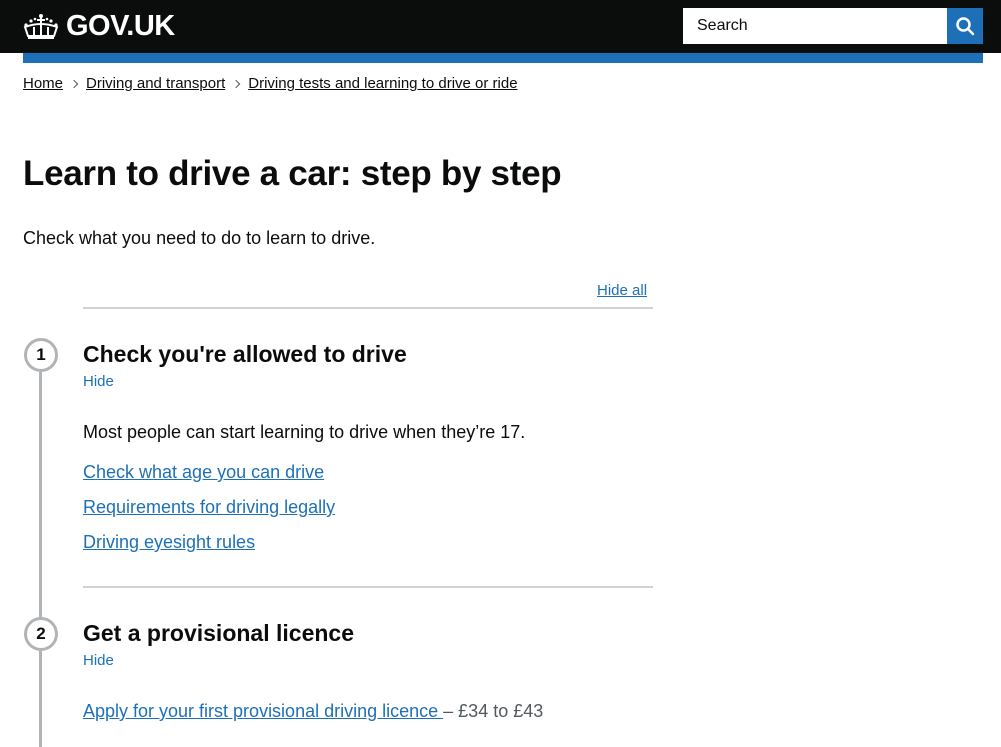 The image size is (1001, 747). I want to click on search-button, so click(965, 26).